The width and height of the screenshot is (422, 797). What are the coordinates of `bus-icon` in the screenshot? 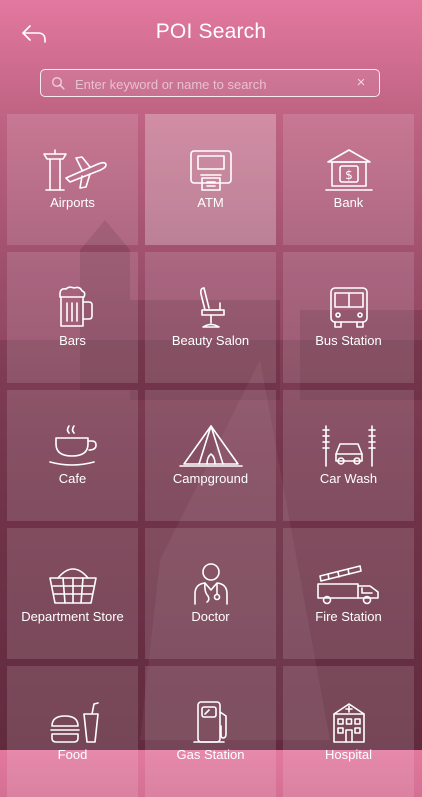 It's located at (349, 308).